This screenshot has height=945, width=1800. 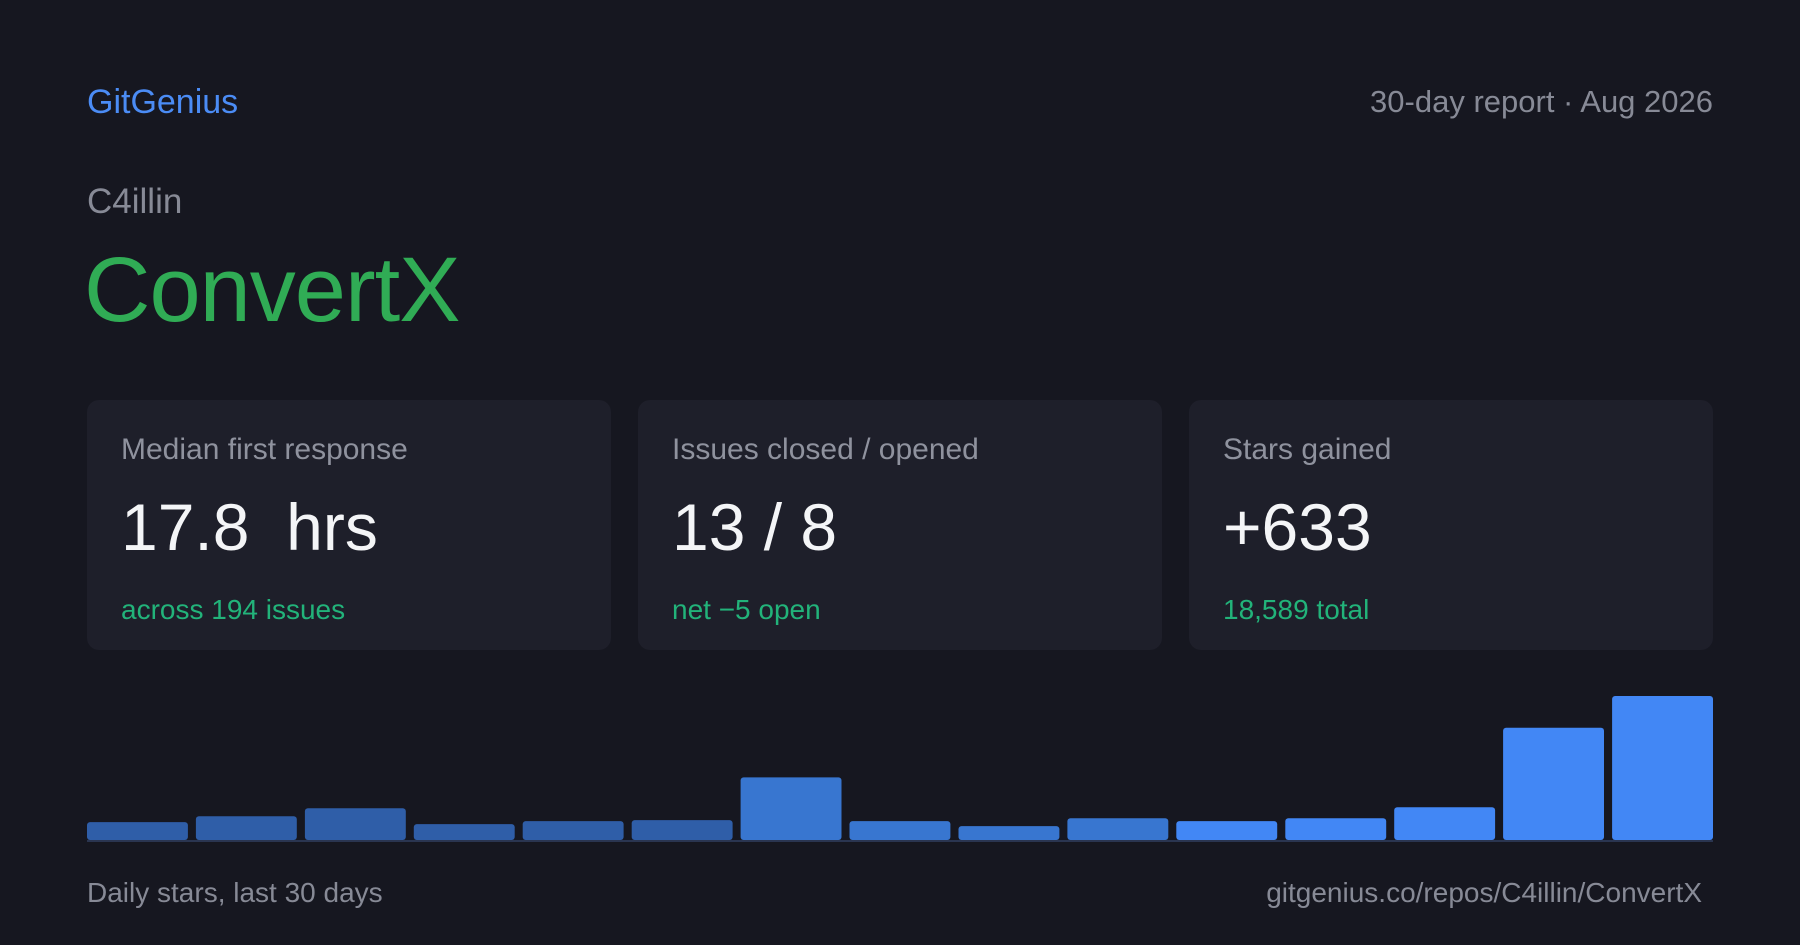 What do you see at coordinates (1451, 525) in the screenshot?
I see `stat-card-stars: Stars gained +633 18,589 total` at bounding box center [1451, 525].